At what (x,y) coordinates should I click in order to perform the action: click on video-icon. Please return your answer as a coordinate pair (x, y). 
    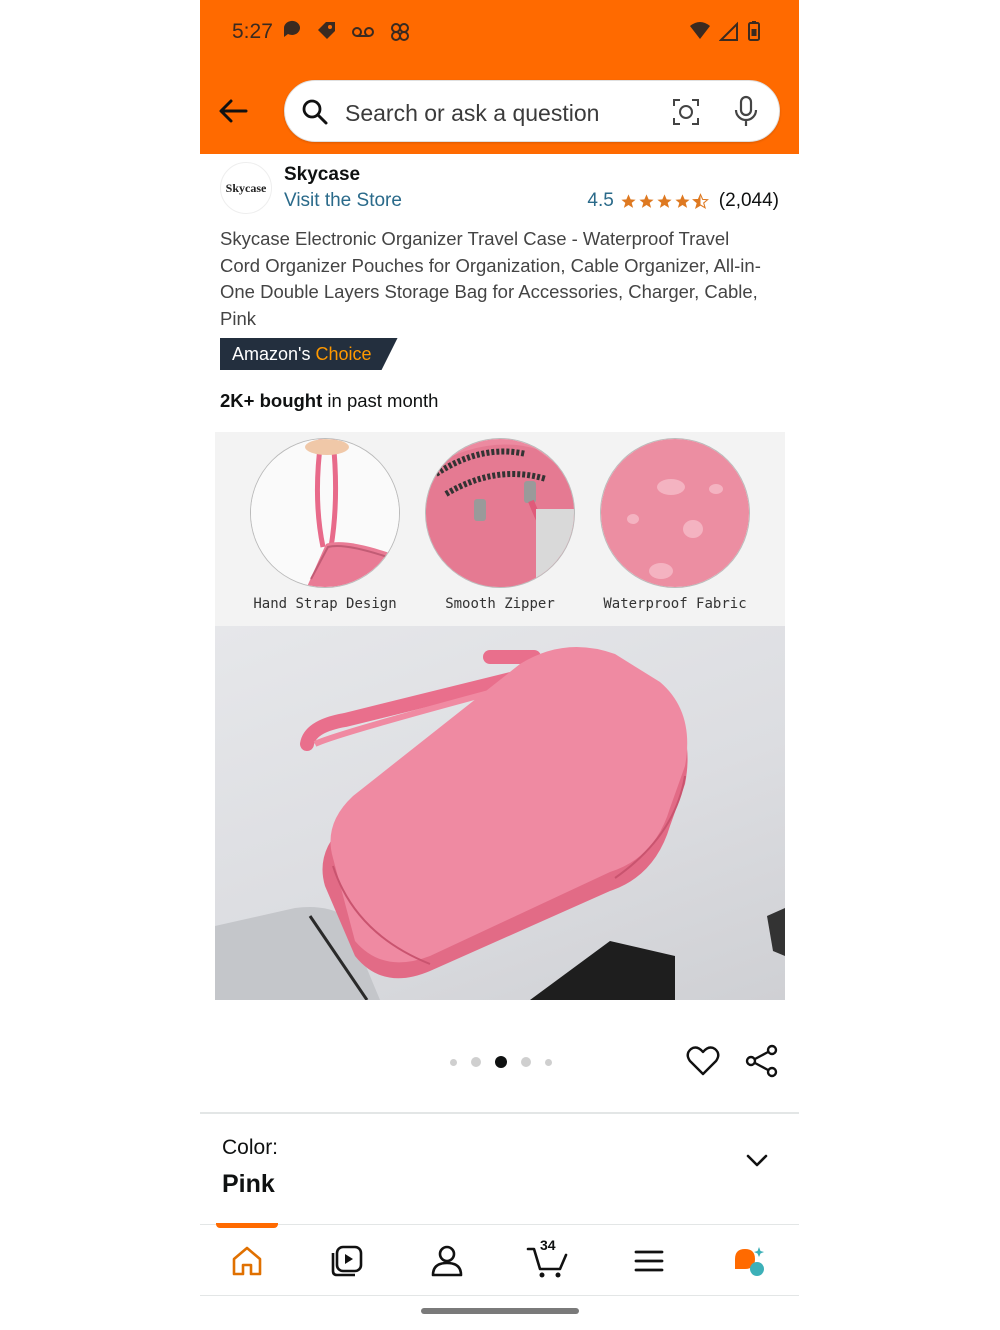
    Looking at the image, I should click on (347, 1261).